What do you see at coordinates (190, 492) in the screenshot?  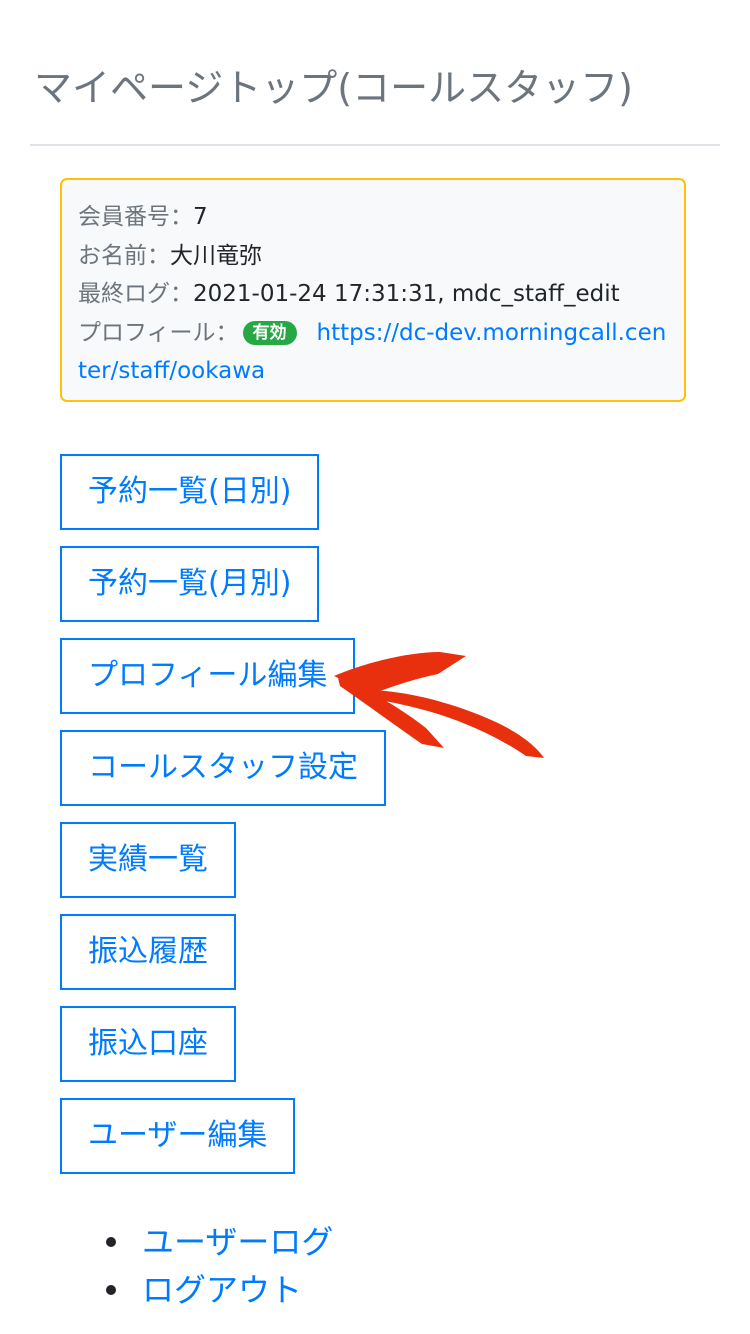 I see `reservation-list-daily-button: 予約一覧(日別)` at bounding box center [190, 492].